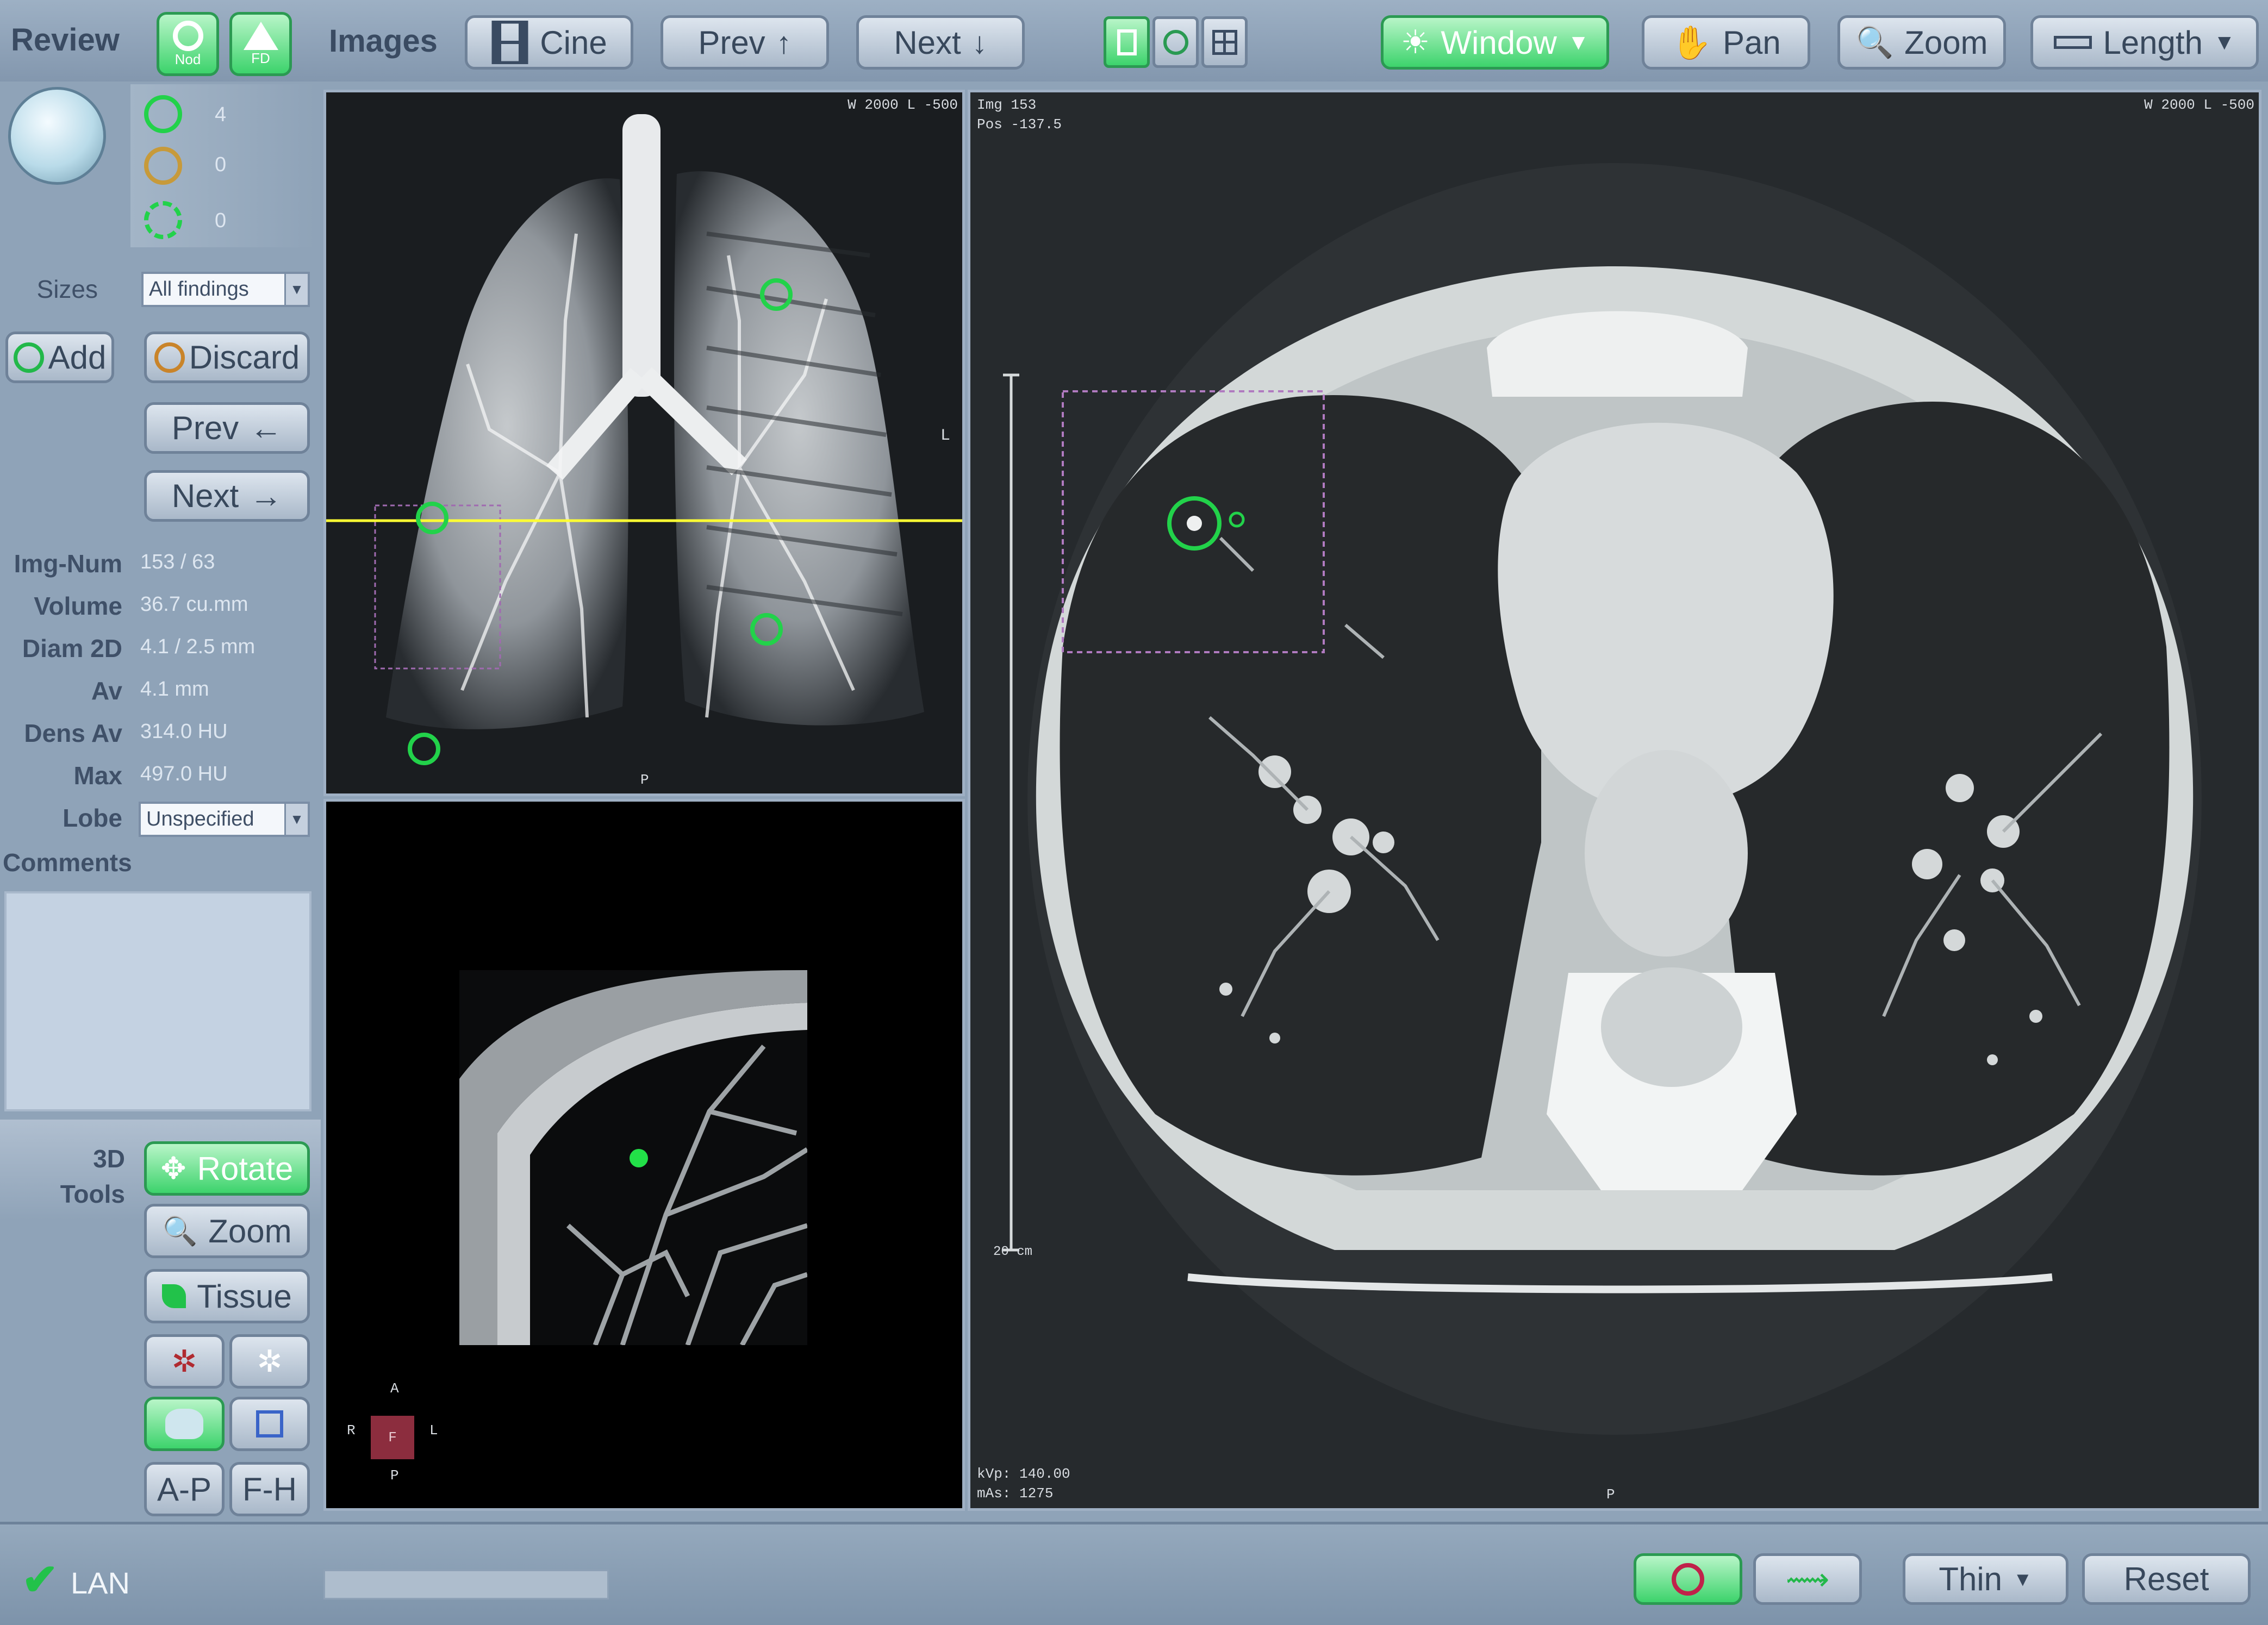 This screenshot has height=1625, width=2268. I want to click on lobe-select: Unspecified ▼, so click(224, 819).